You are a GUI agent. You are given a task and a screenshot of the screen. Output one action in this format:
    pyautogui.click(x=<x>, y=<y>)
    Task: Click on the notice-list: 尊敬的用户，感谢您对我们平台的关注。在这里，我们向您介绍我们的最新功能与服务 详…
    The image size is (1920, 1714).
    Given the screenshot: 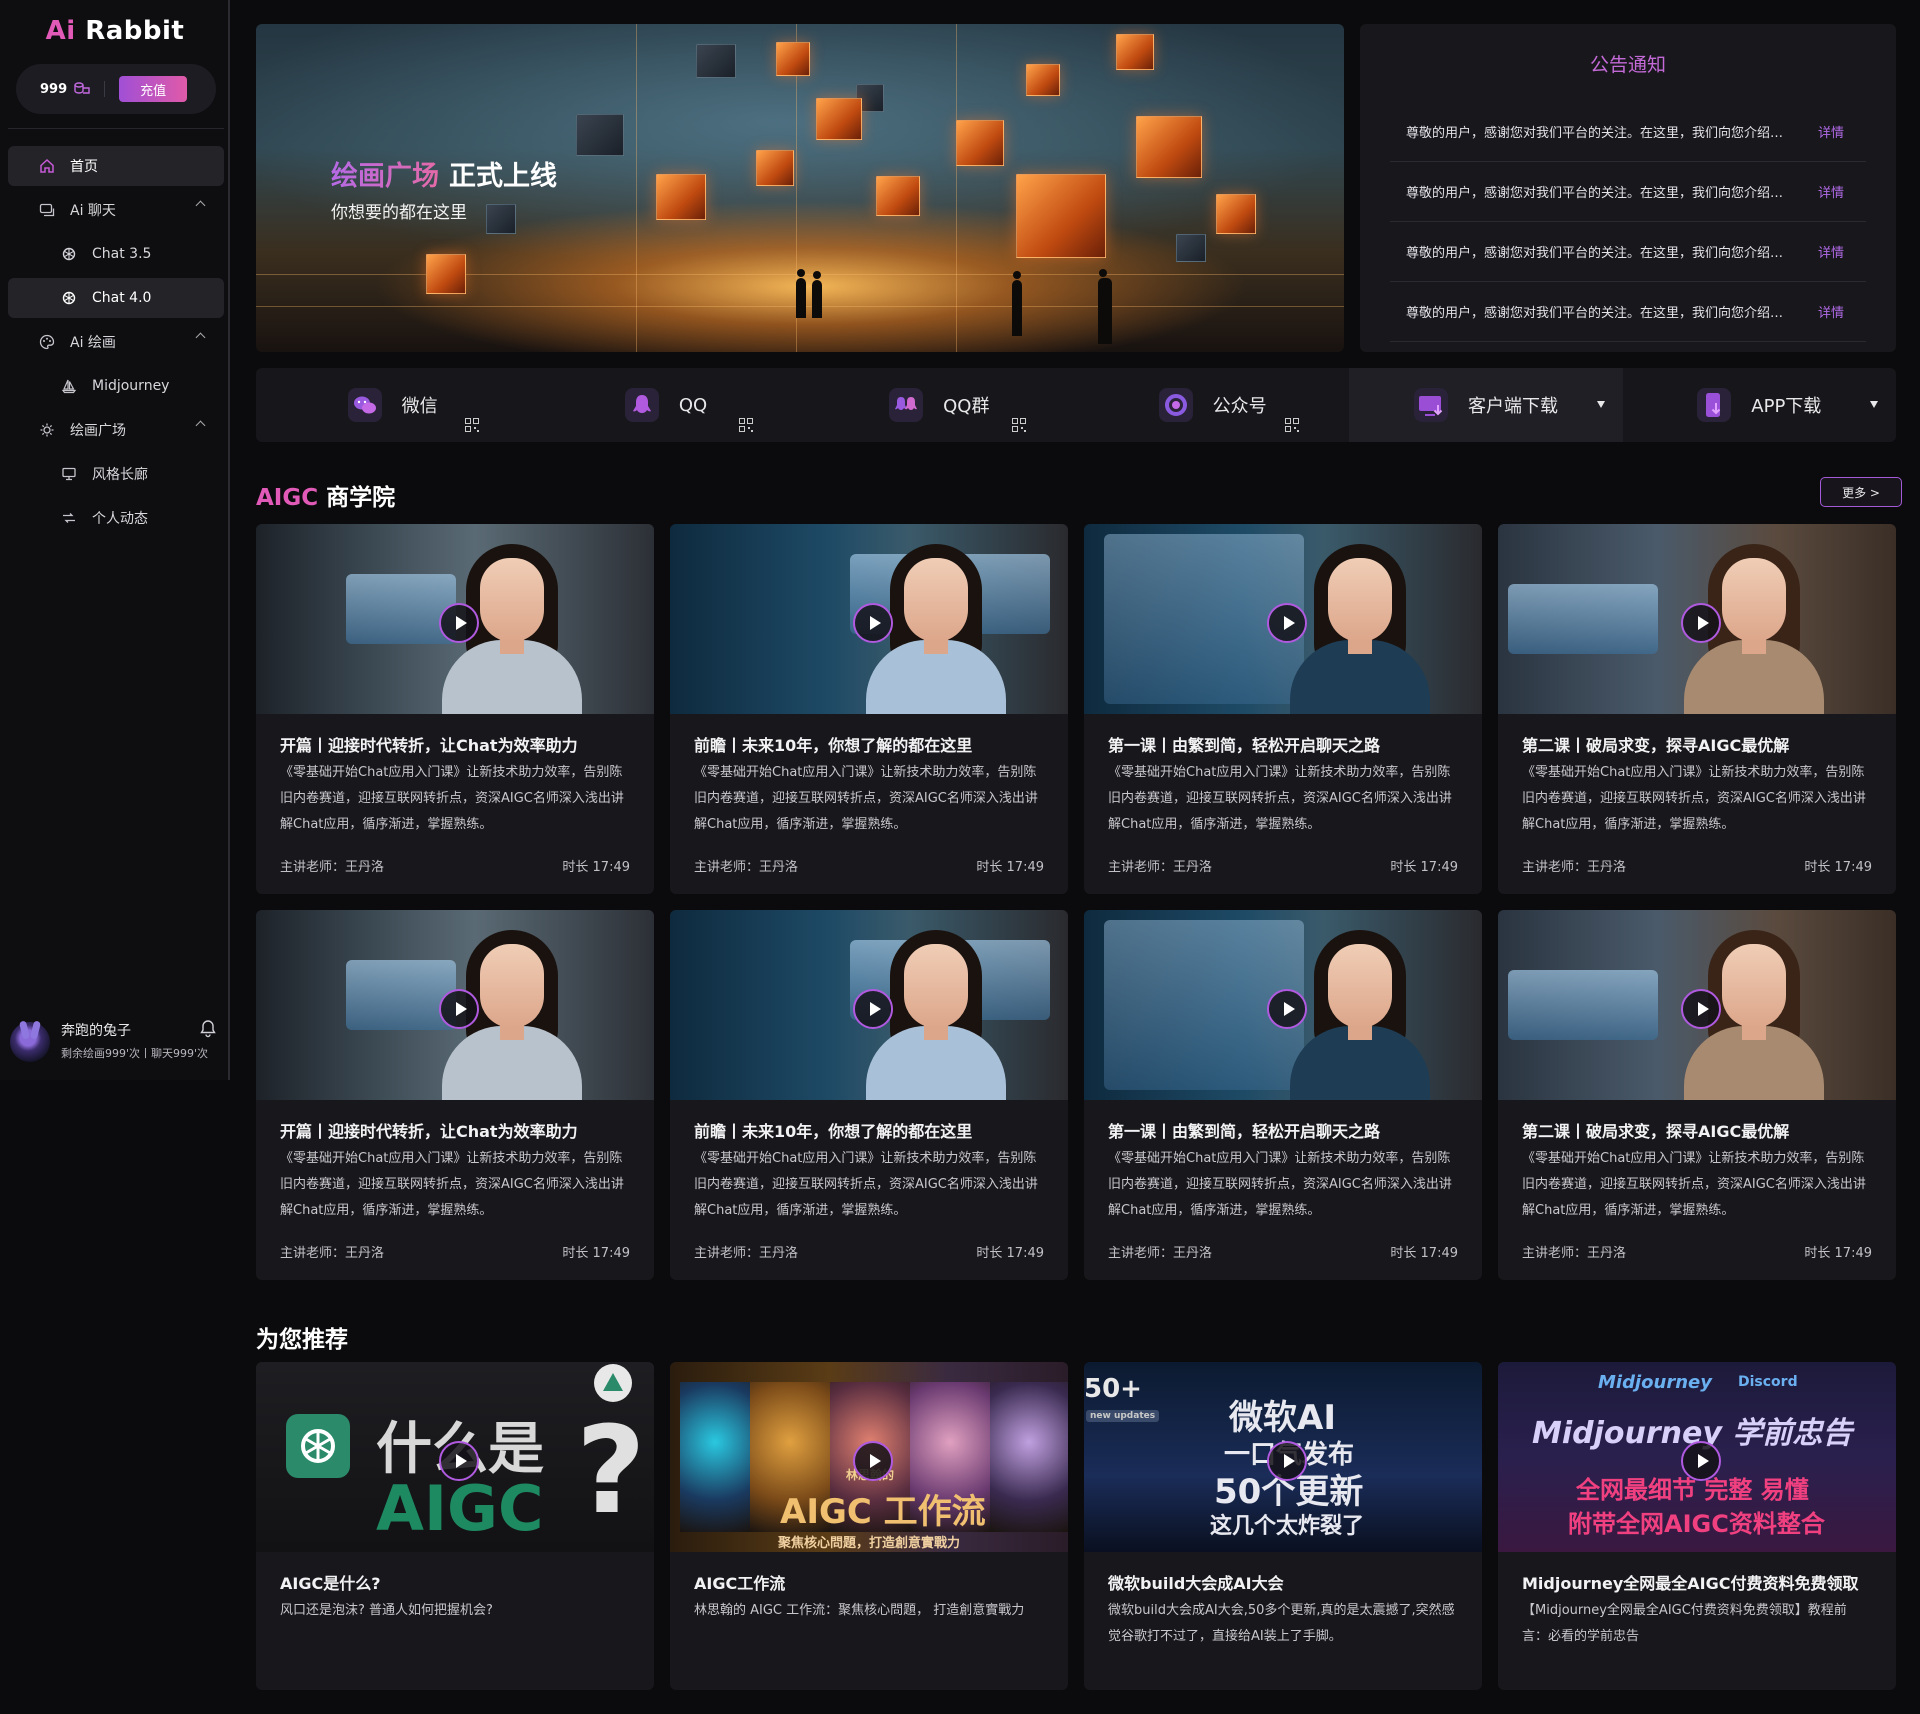 What is the action you would take?
    pyautogui.click(x=1628, y=222)
    